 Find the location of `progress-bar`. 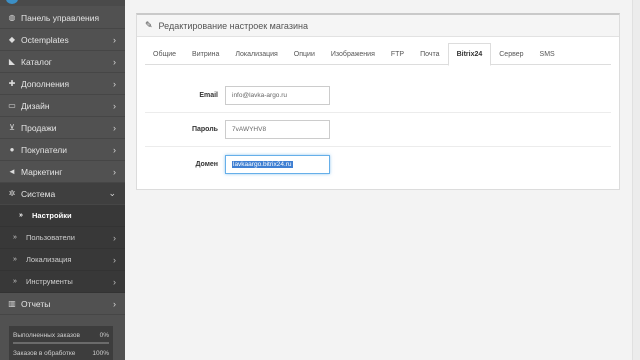

progress-bar is located at coordinates (61, 343).